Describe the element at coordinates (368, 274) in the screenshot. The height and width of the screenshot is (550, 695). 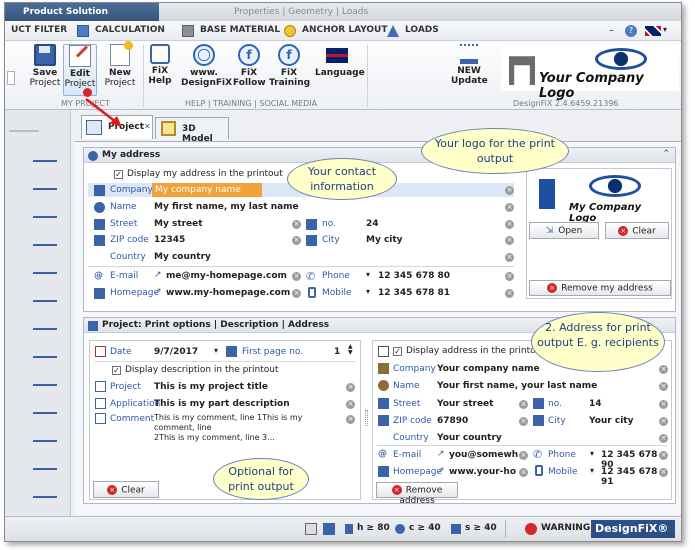
I see `phone-dropdown-icon: ▾` at that location.